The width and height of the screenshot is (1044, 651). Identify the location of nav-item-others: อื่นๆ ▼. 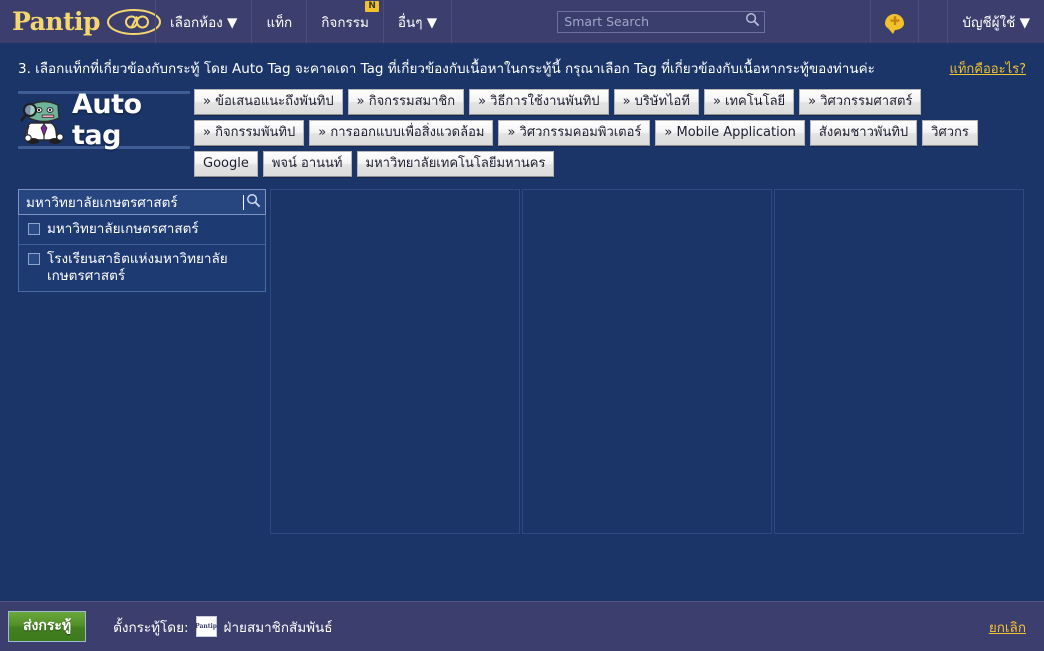
(418, 21).